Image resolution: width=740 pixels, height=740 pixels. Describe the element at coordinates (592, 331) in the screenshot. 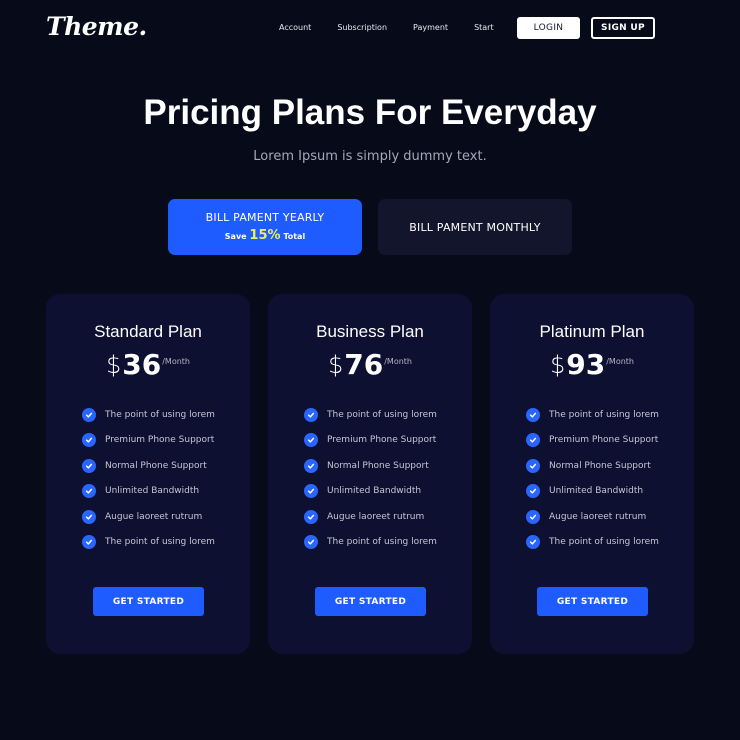

I see `plan-title: Platinum Plan` at that location.